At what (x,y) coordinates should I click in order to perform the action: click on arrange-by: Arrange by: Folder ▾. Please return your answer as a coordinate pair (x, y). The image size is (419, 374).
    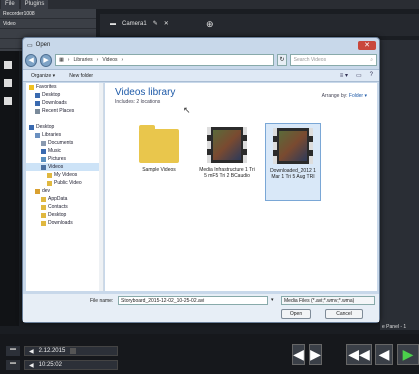
    Looking at the image, I should click on (344, 96).